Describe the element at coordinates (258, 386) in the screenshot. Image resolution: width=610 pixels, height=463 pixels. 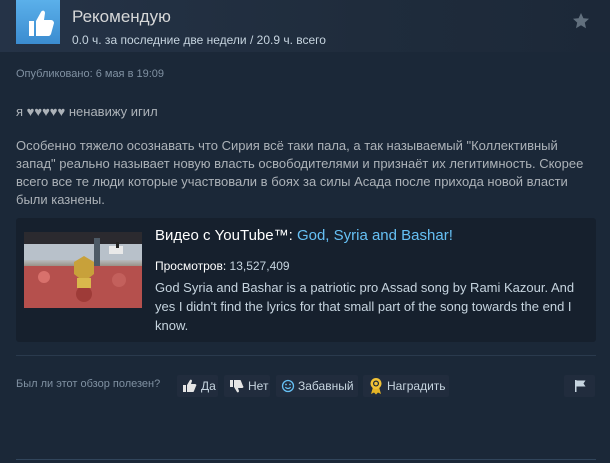
I see `no-label: Нет` at that location.